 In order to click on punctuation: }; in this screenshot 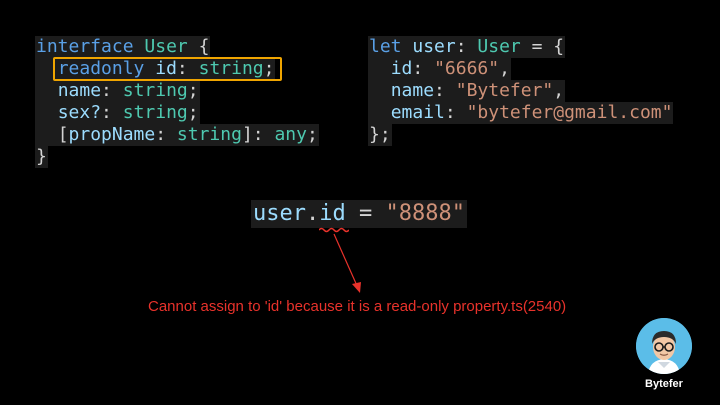, I will do `click(380, 134)`.